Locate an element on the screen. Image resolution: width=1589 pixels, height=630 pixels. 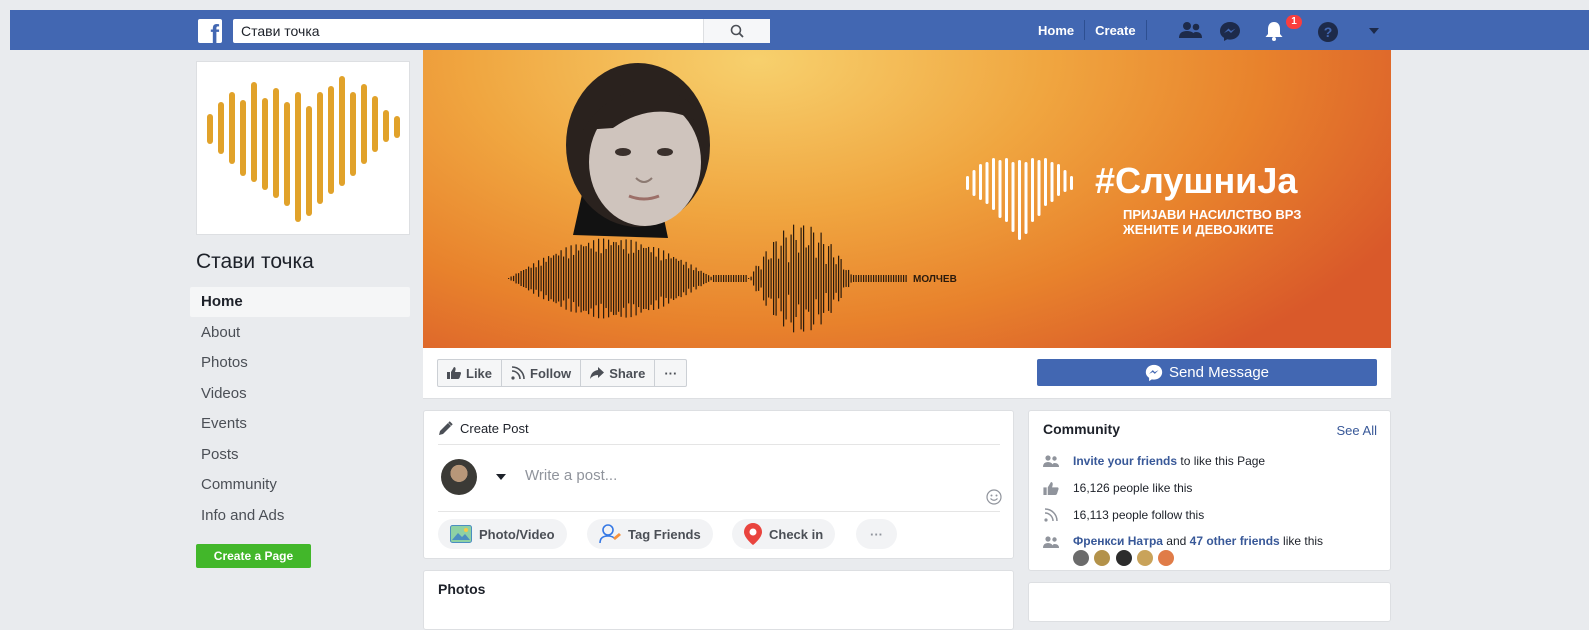
more-post-options-label: ··· is located at coordinates (876, 534).